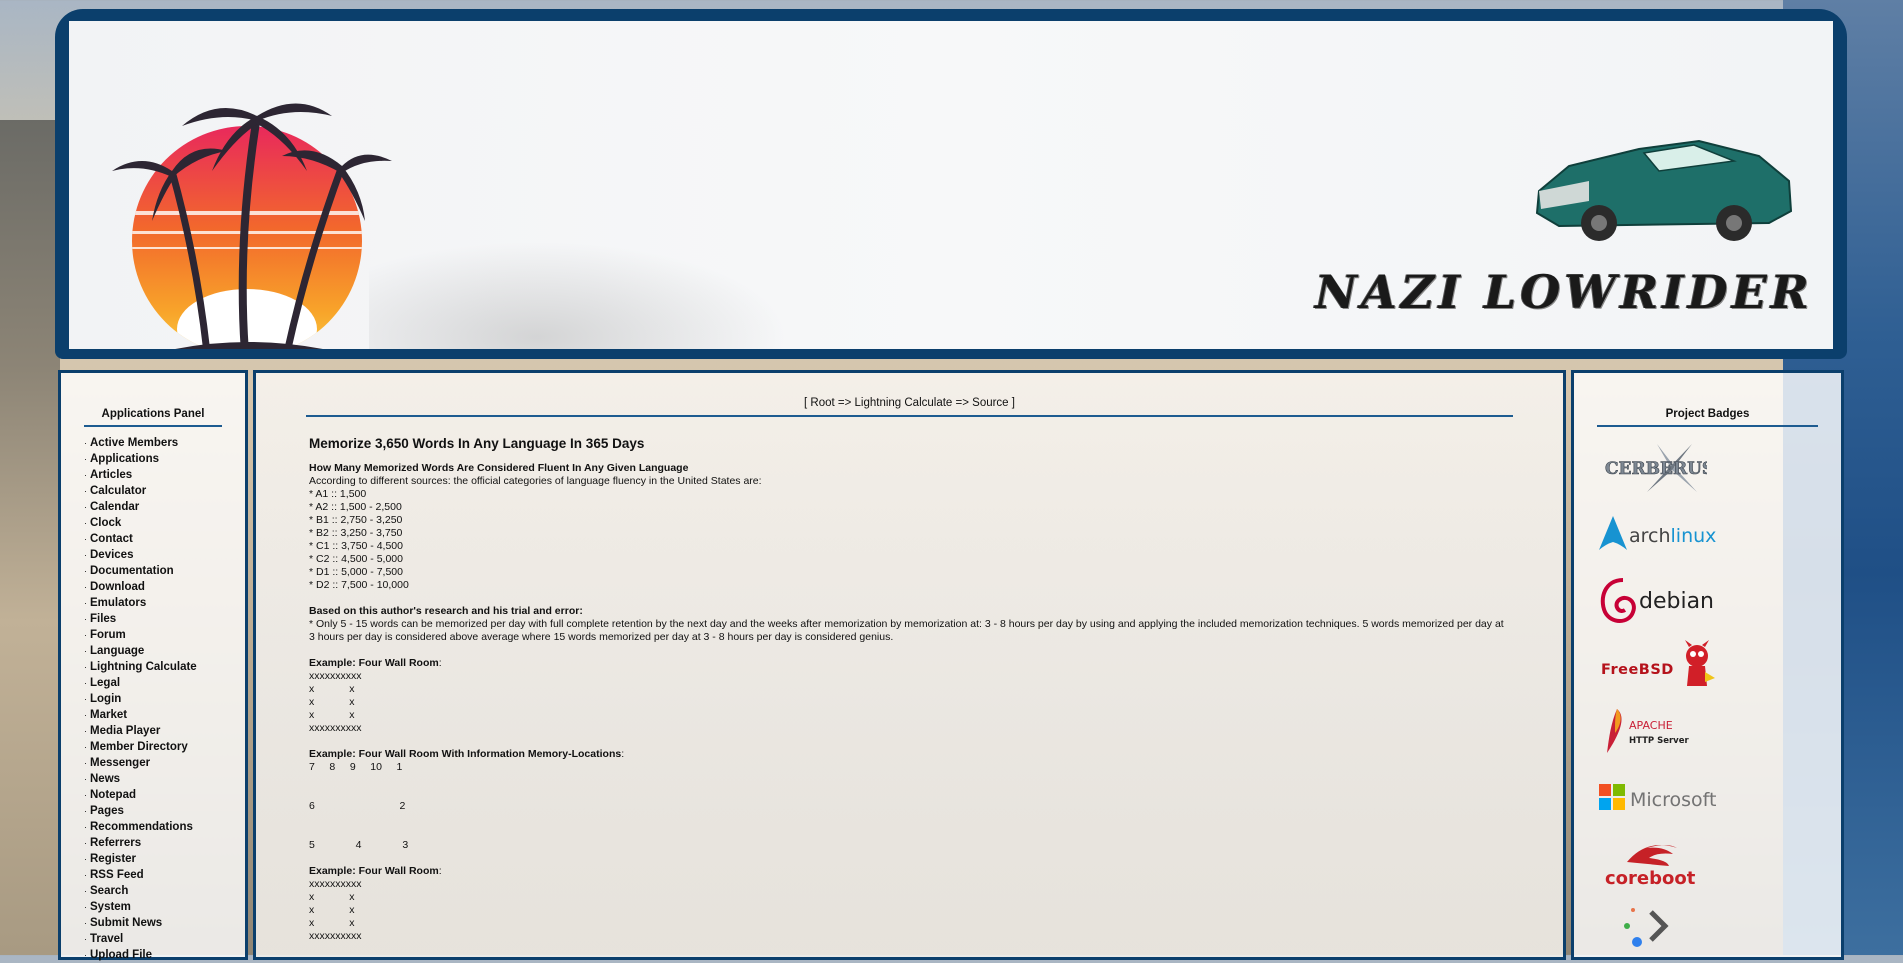  Describe the element at coordinates (164, 603) in the screenshot. I see `app-link-emulators: · Emulators` at that location.